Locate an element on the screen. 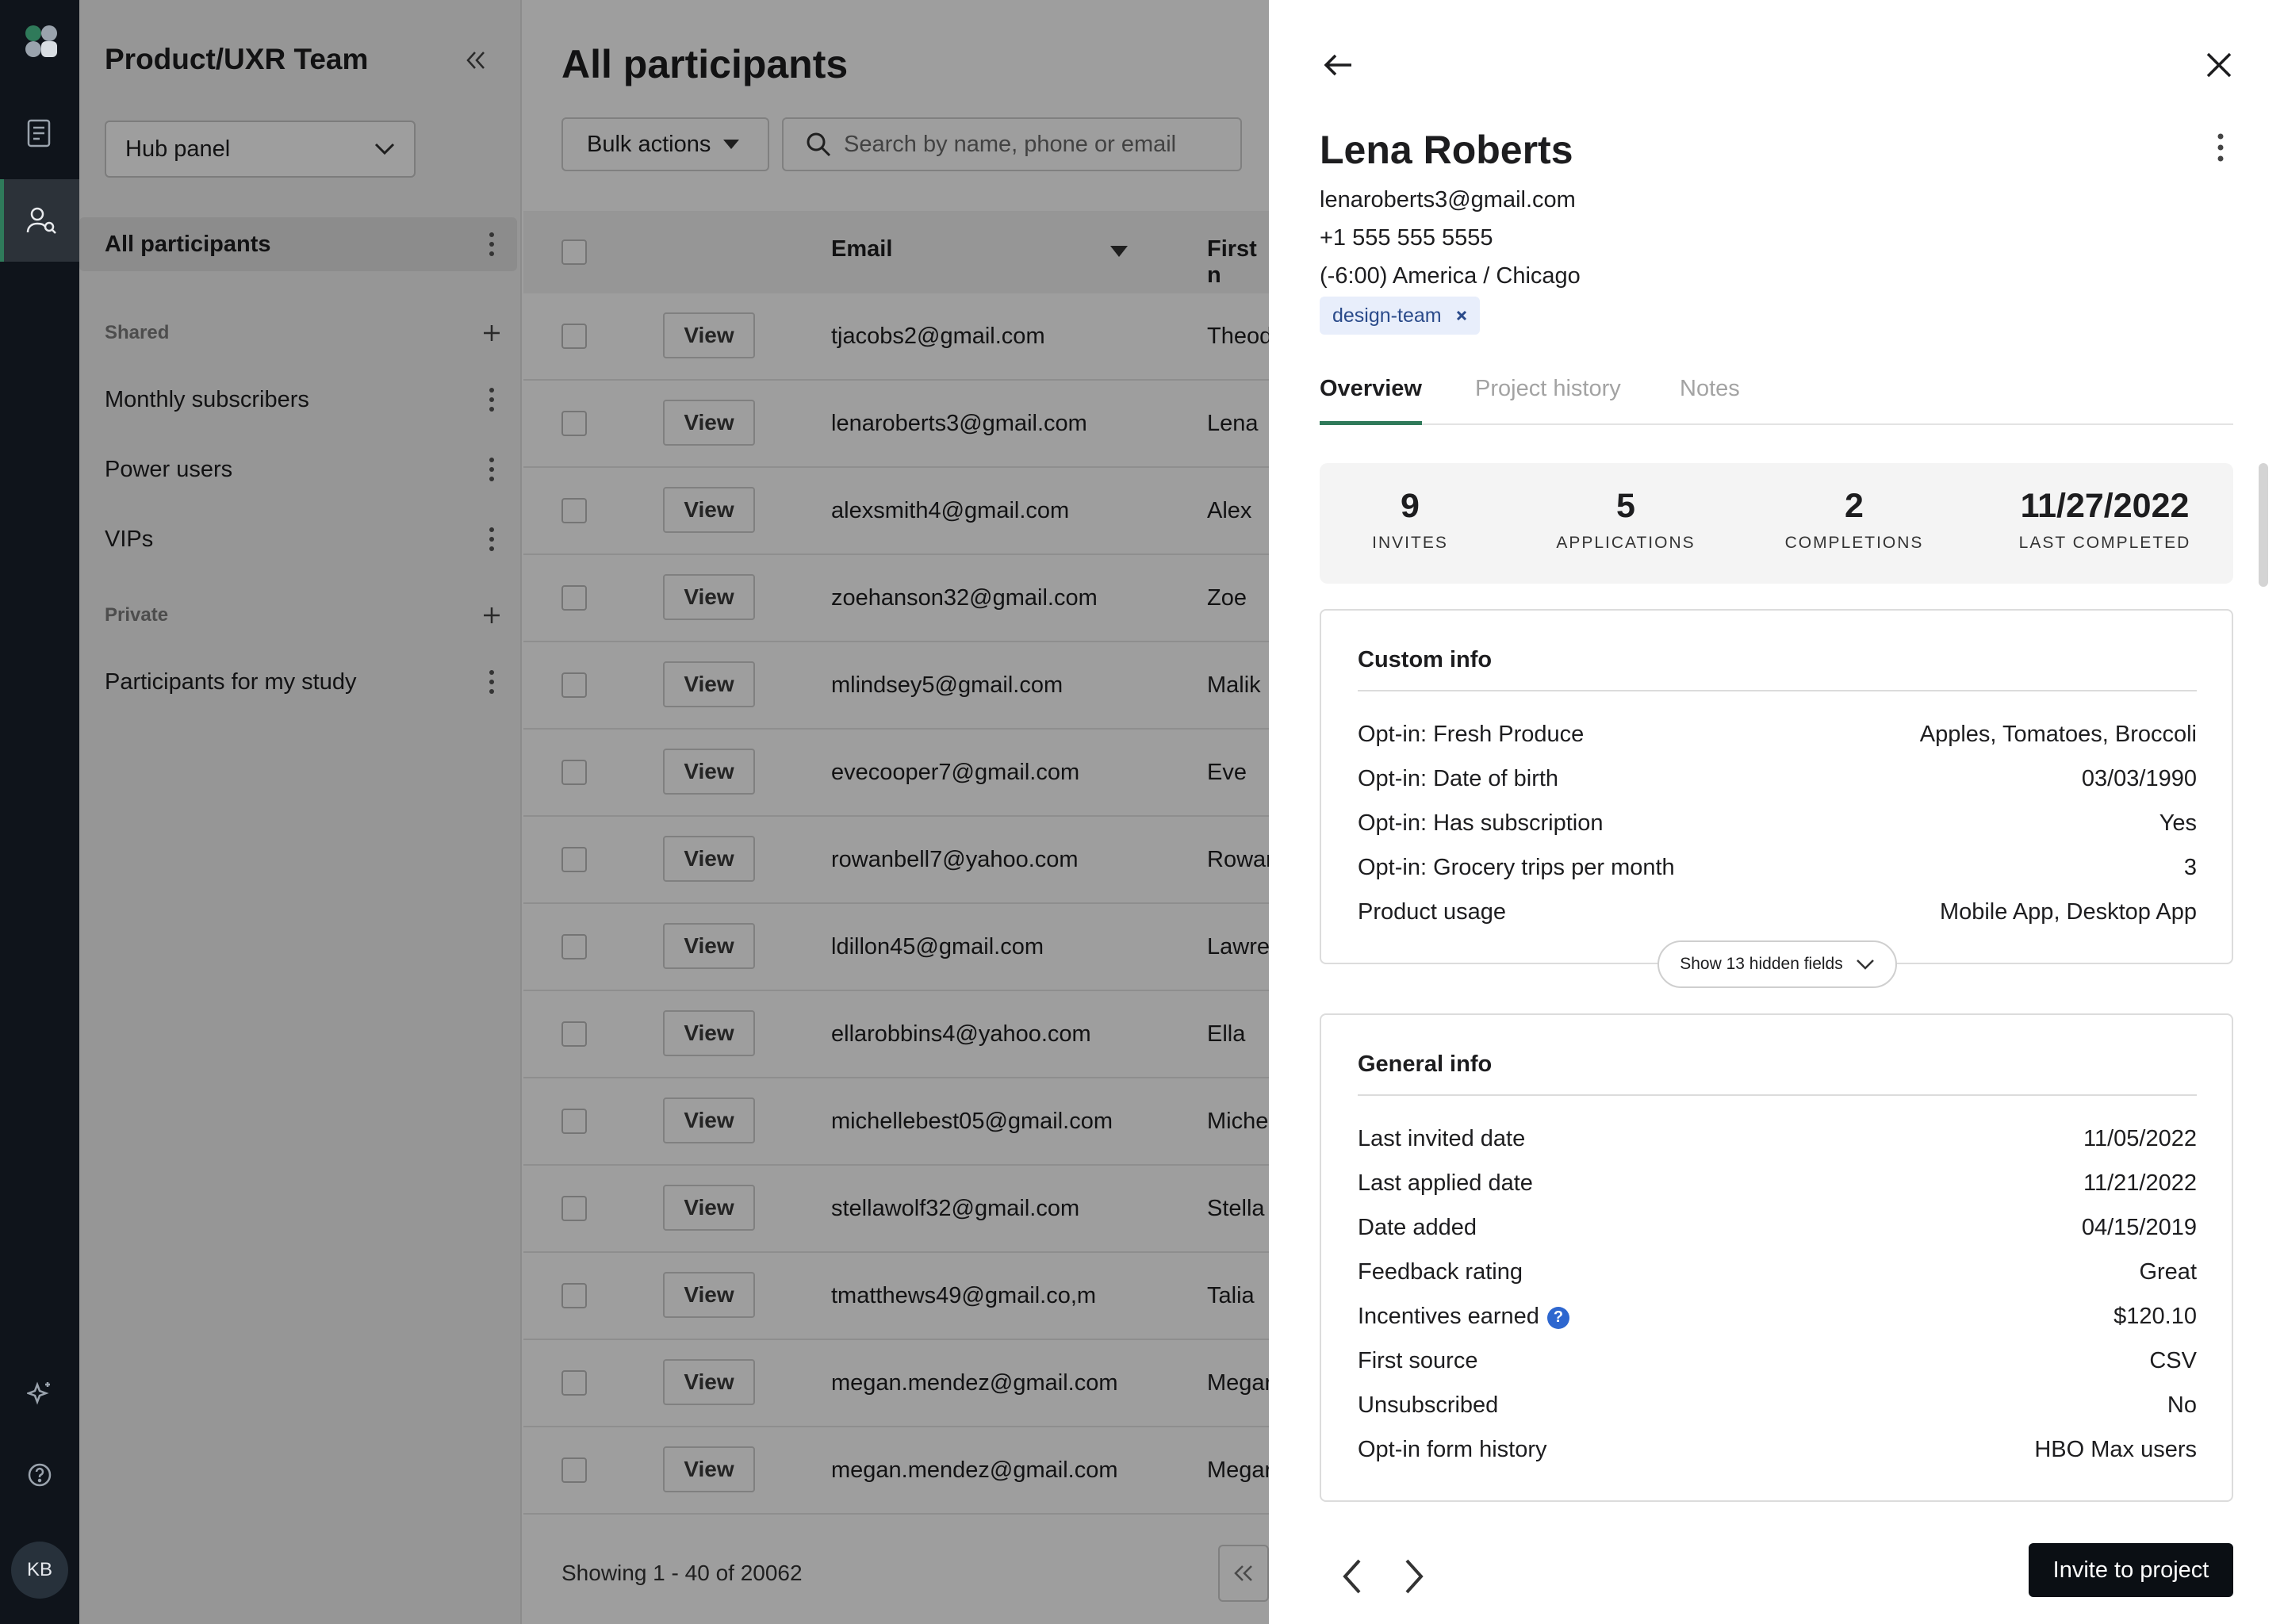  drawer-tabs: Overview Project history Notes is located at coordinates (1776, 400).